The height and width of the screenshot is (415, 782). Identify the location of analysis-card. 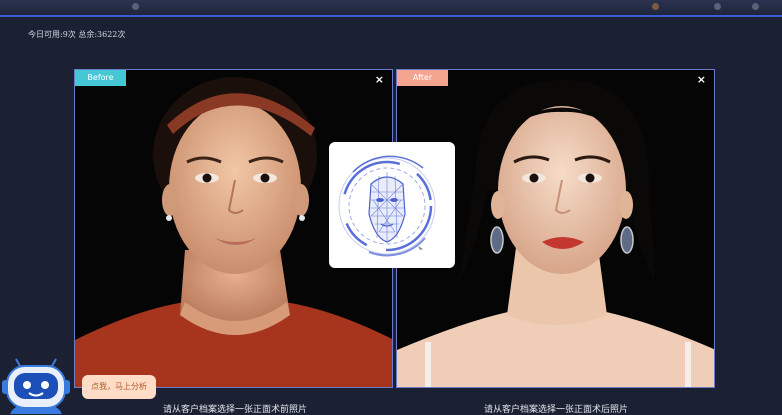
(392, 205).